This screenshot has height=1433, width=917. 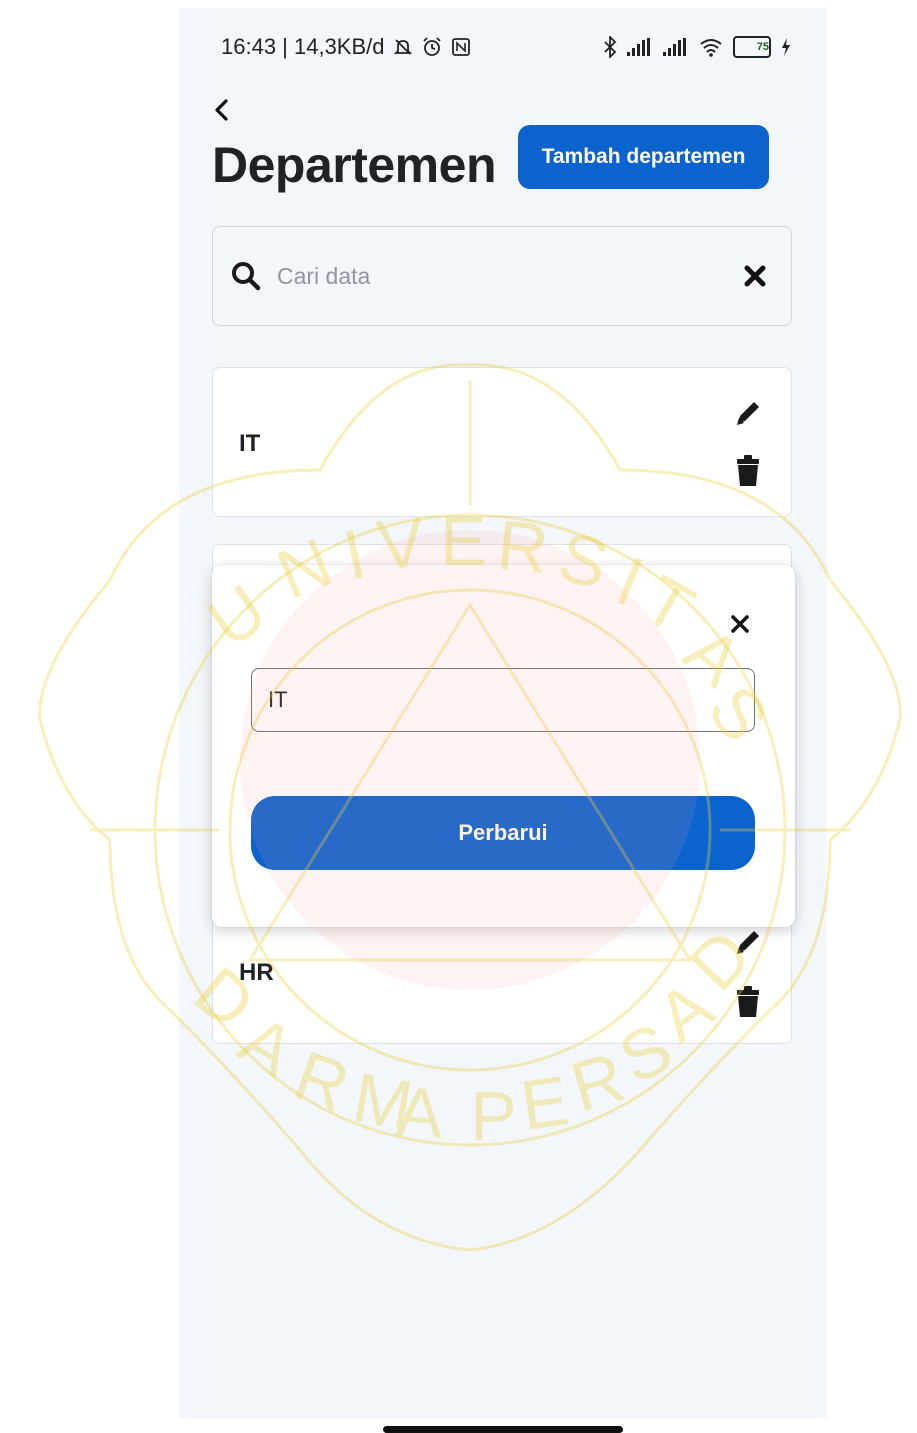 I want to click on update-button: Perbarui, so click(x=503, y=833).